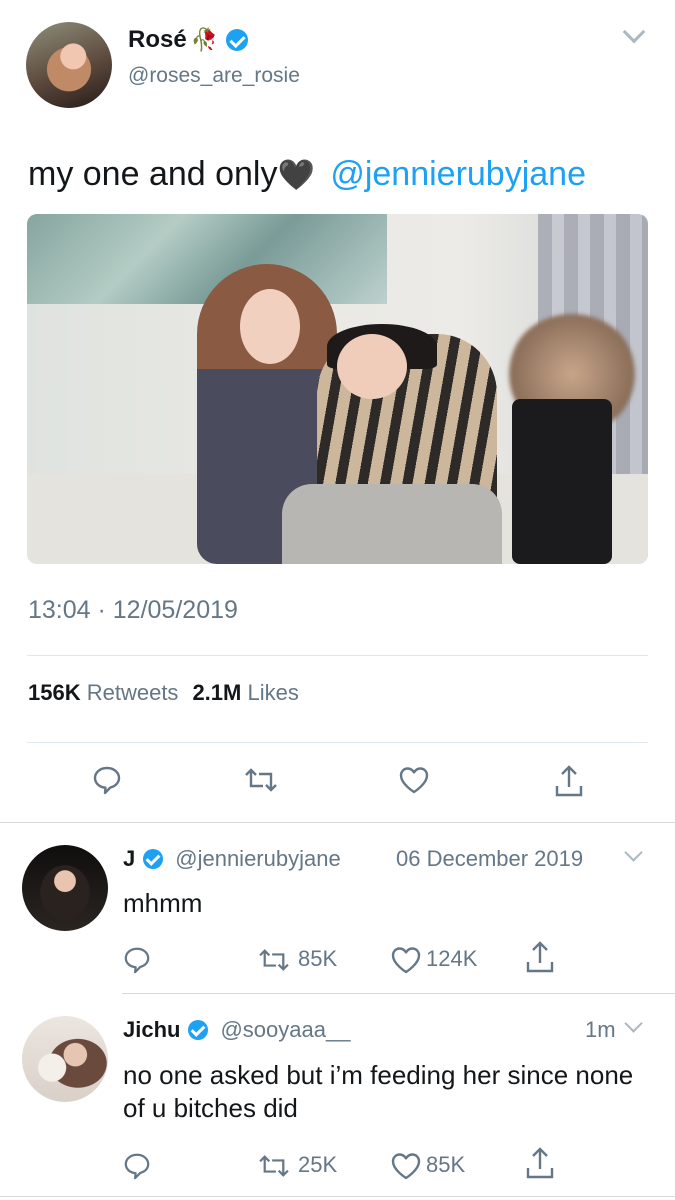 Image resolution: width=675 pixels, height=1200 pixels. I want to click on black-heart-icon: 🖤, so click(296, 175).